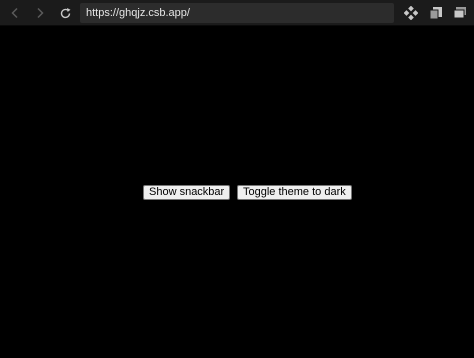  What do you see at coordinates (460, 13) in the screenshot?
I see `devtools-icon` at bounding box center [460, 13].